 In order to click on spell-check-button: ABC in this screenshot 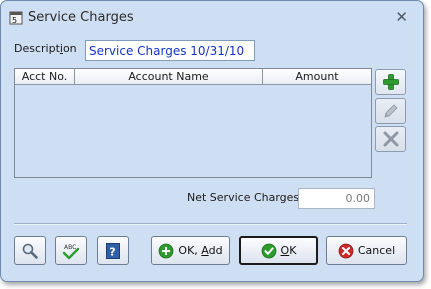, I will do `click(71, 250)`.